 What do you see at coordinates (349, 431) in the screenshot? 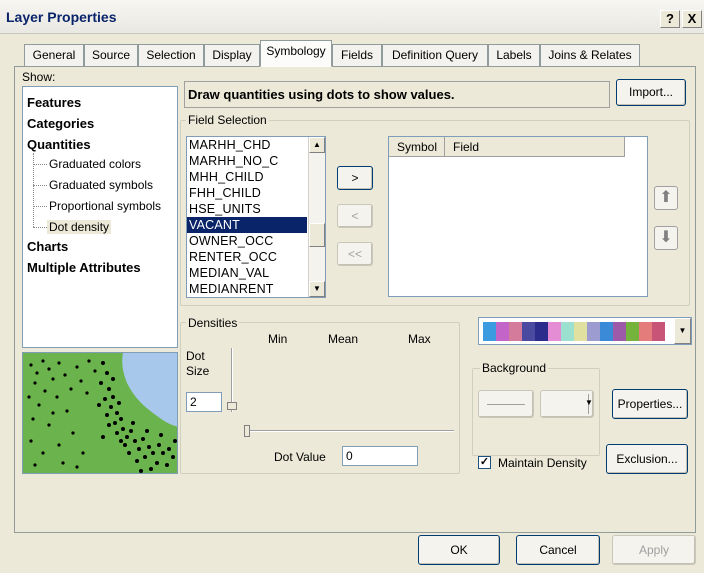
I see `dot-value-slider-track` at bounding box center [349, 431].